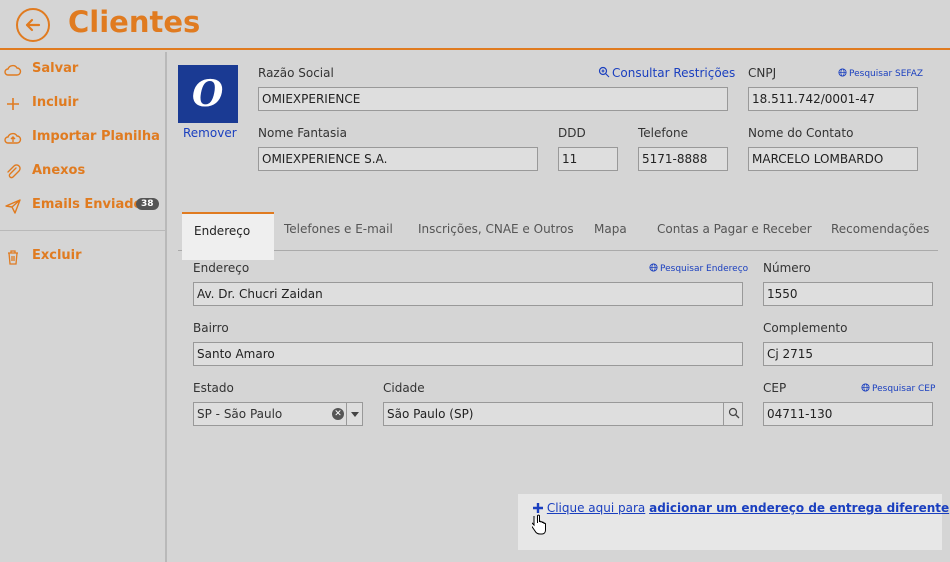  I want to click on search-icon, so click(734, 413).